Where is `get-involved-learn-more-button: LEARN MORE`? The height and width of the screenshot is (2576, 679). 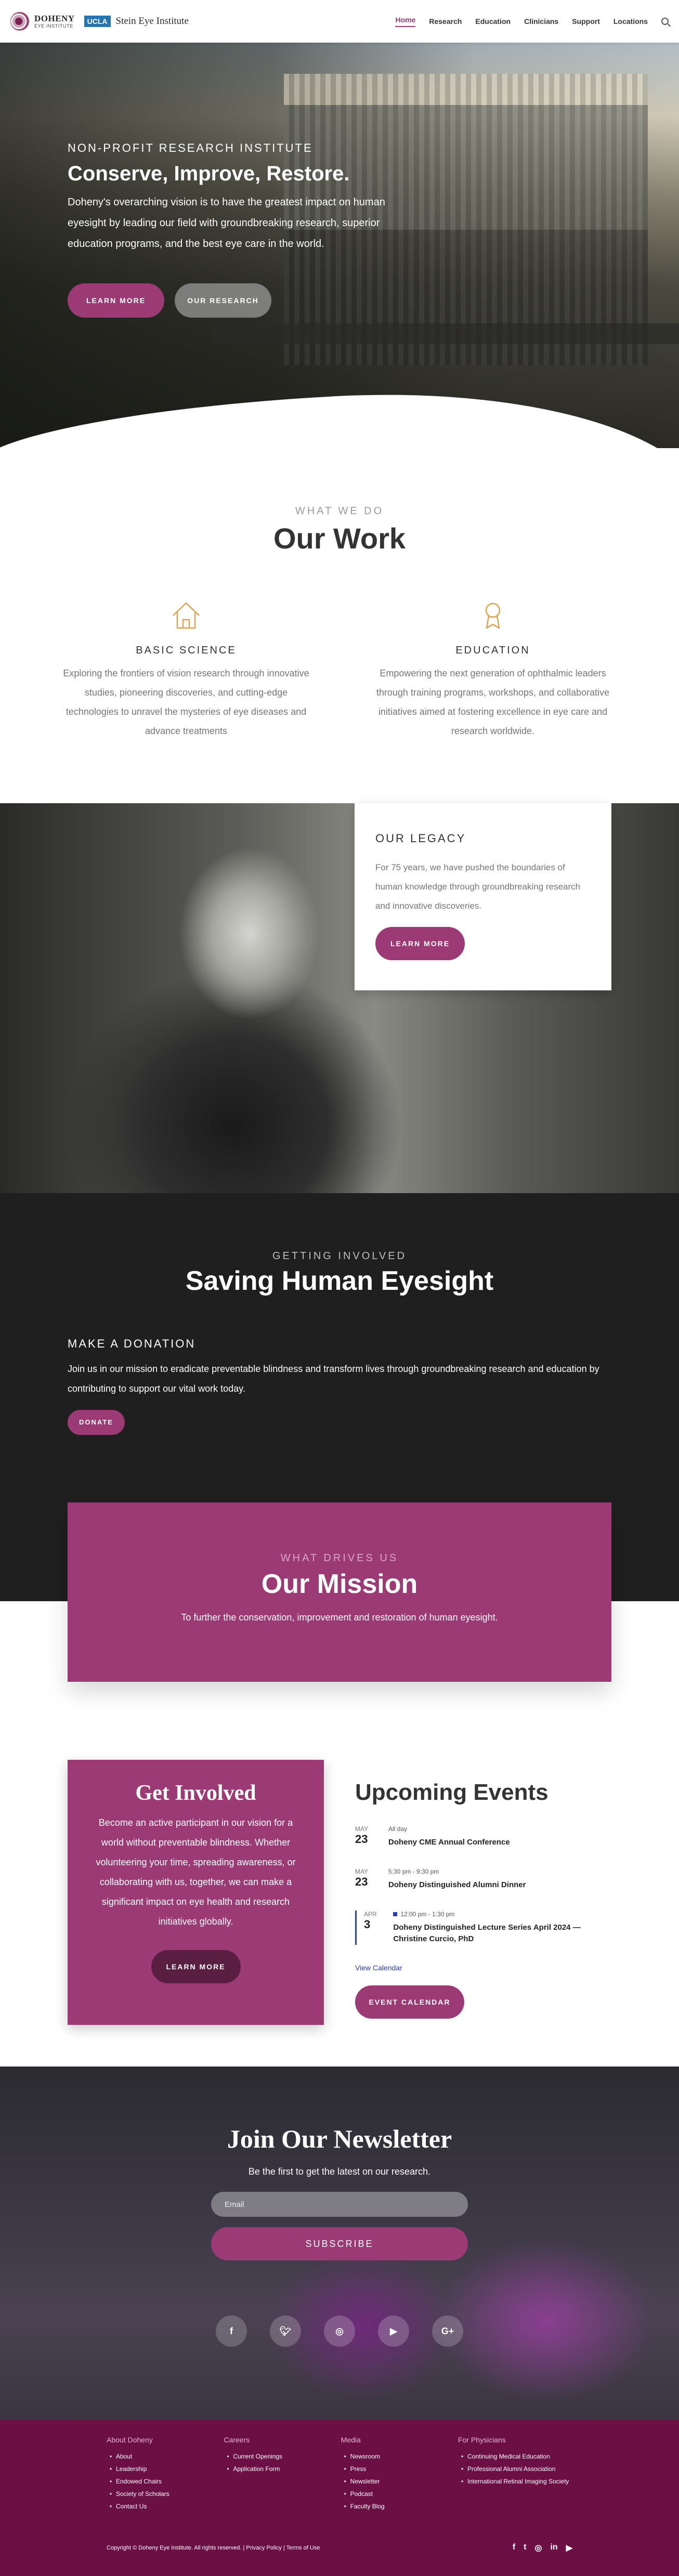 get-involved-learn-more-button: LEARN MORE is located at coordinates (196, 1966).